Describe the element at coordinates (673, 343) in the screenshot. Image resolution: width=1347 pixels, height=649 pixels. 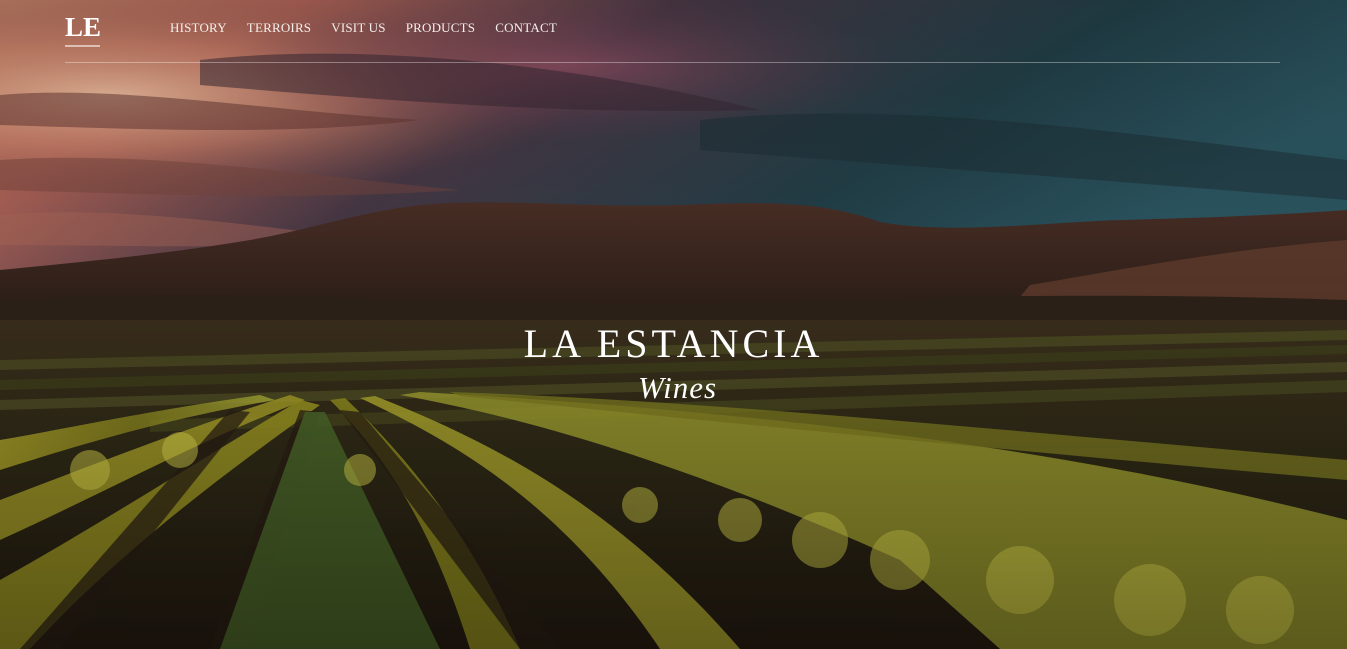
I see `hero-title: LA ESTANCIA` at that location.